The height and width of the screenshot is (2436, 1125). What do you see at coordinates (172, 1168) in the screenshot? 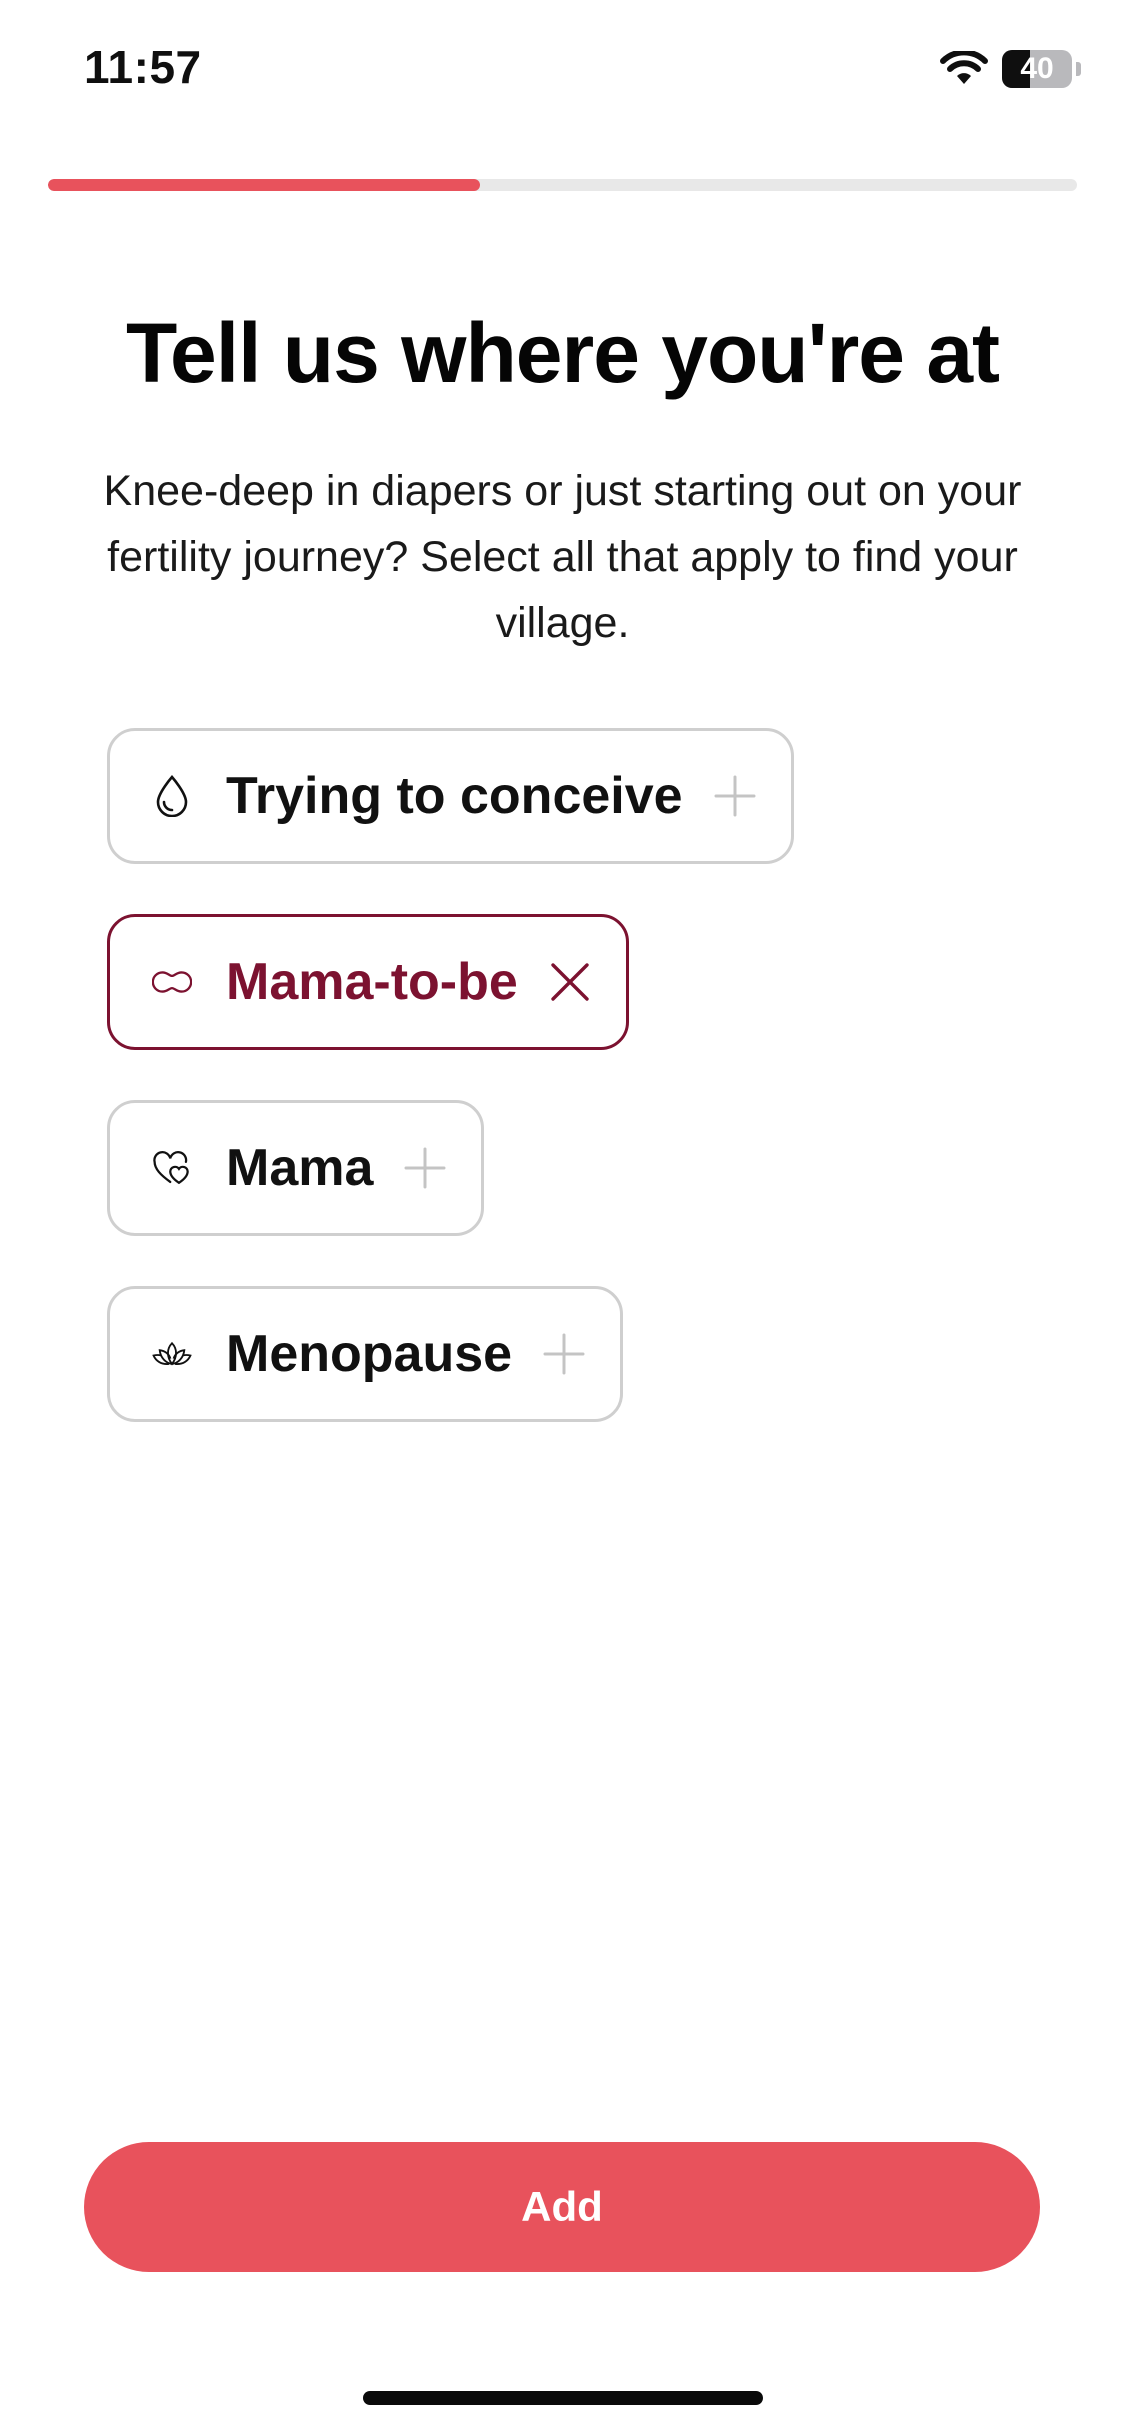
I see `hearts-icon` at bounding box center [172, 1168].